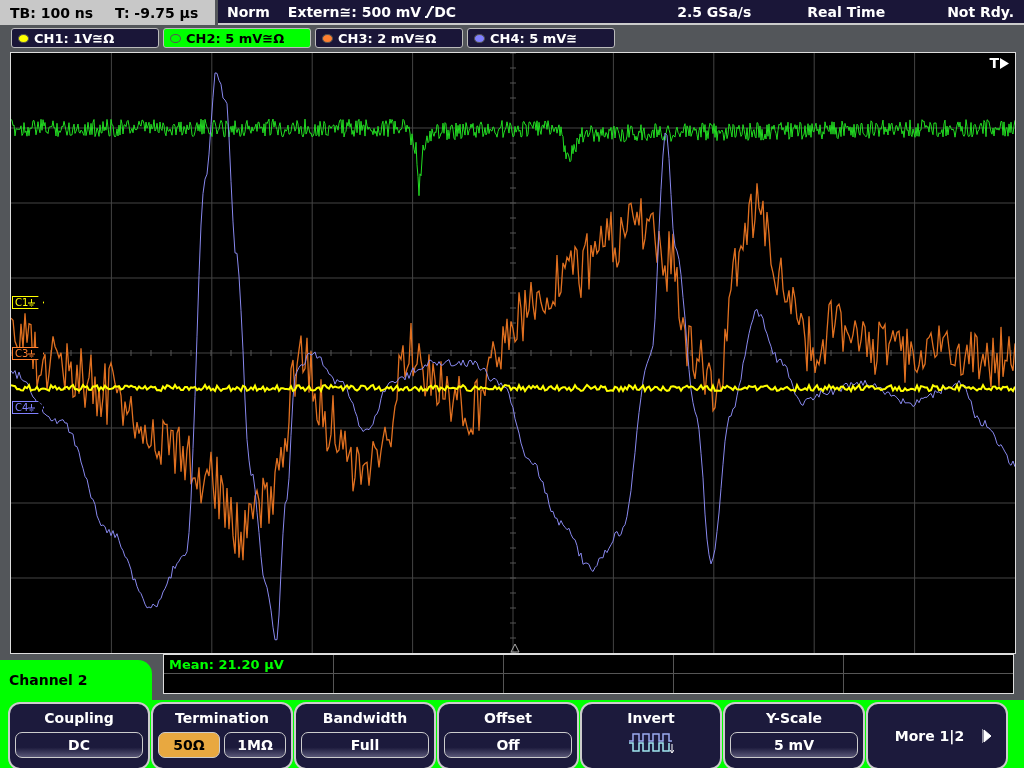  I want to click on option-button: 1MΩ, so click(255, 745).